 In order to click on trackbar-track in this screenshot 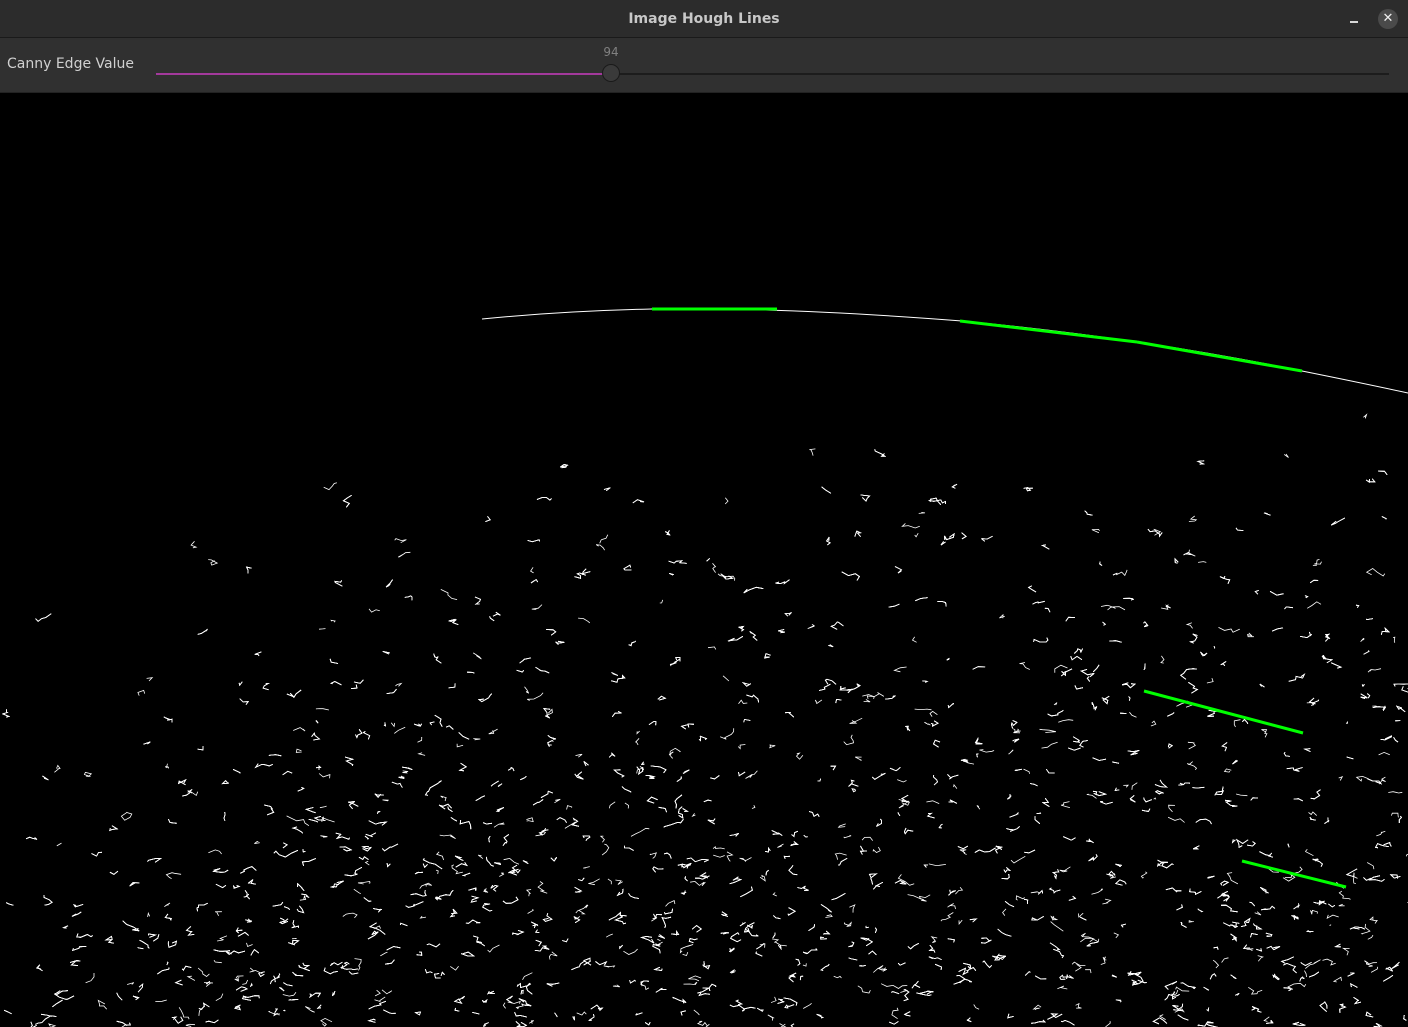, I will do `click(772, 74)`.